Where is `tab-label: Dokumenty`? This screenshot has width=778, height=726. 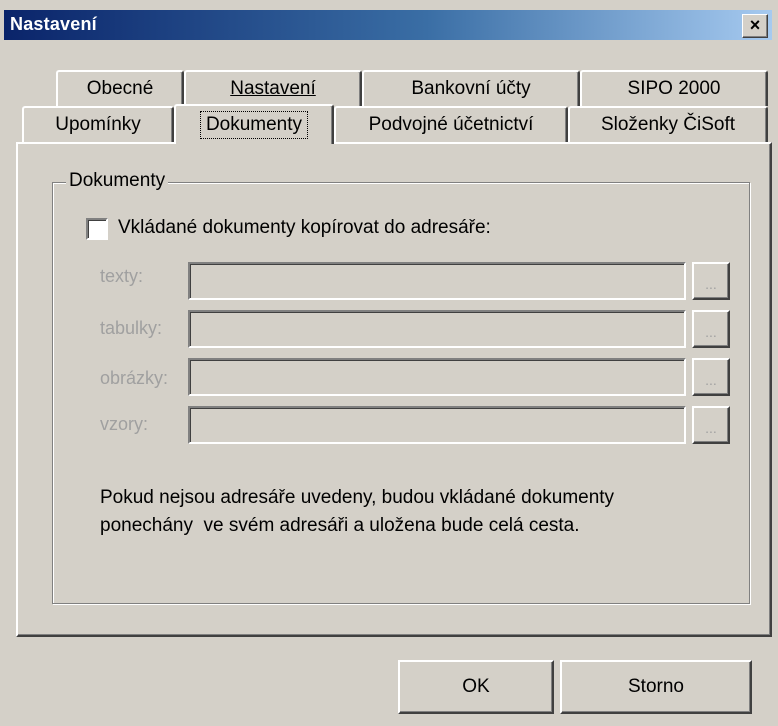
tab-label: Dokumenty is located at coordinates (254, 125).